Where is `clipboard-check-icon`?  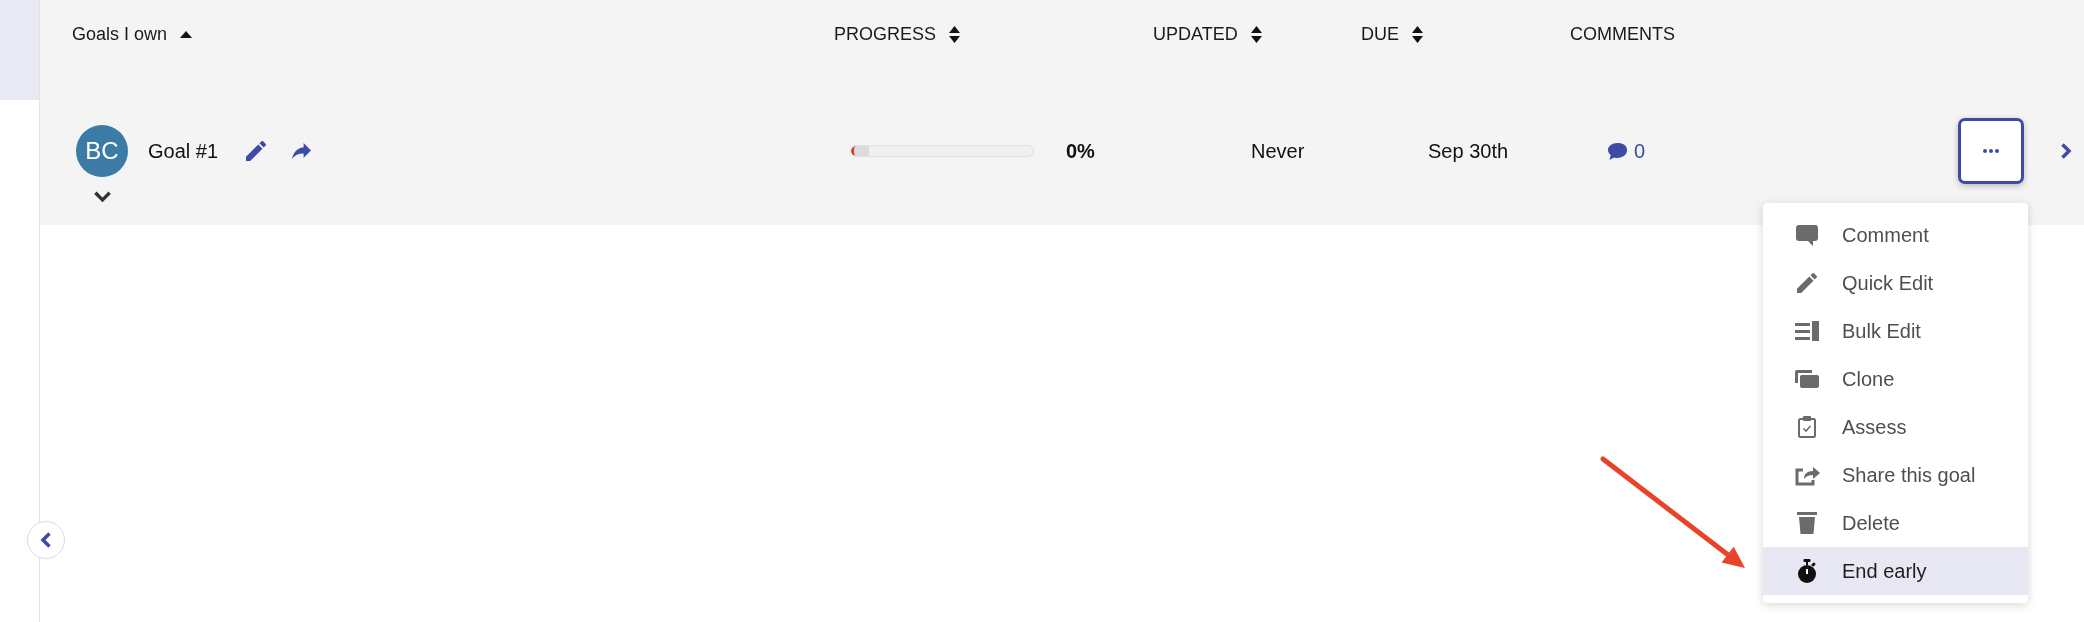
clipboard-check-icon is located at coordinates (1807, 427).